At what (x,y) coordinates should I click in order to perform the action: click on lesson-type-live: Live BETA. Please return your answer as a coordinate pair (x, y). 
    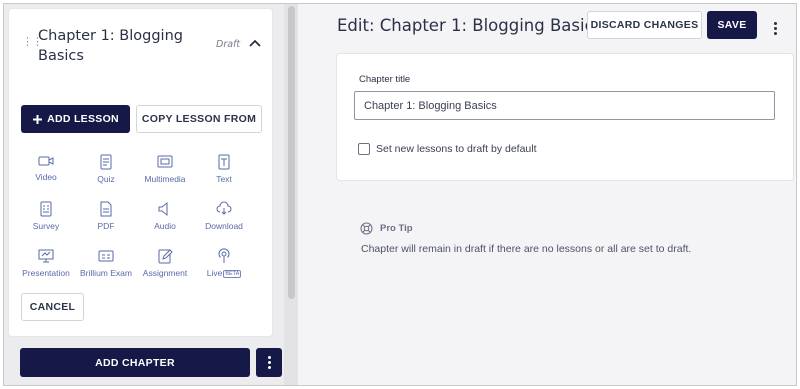
    Looking at the image, I should click on (224, 263).